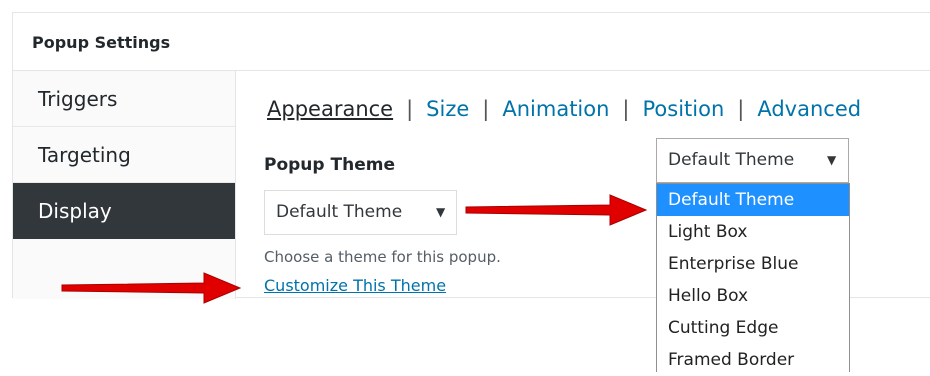 The image size is (930, 376). Describe the element at coordinates (809, 109) in the screenshot. I see `tab-advanced: Advanced` at that location.